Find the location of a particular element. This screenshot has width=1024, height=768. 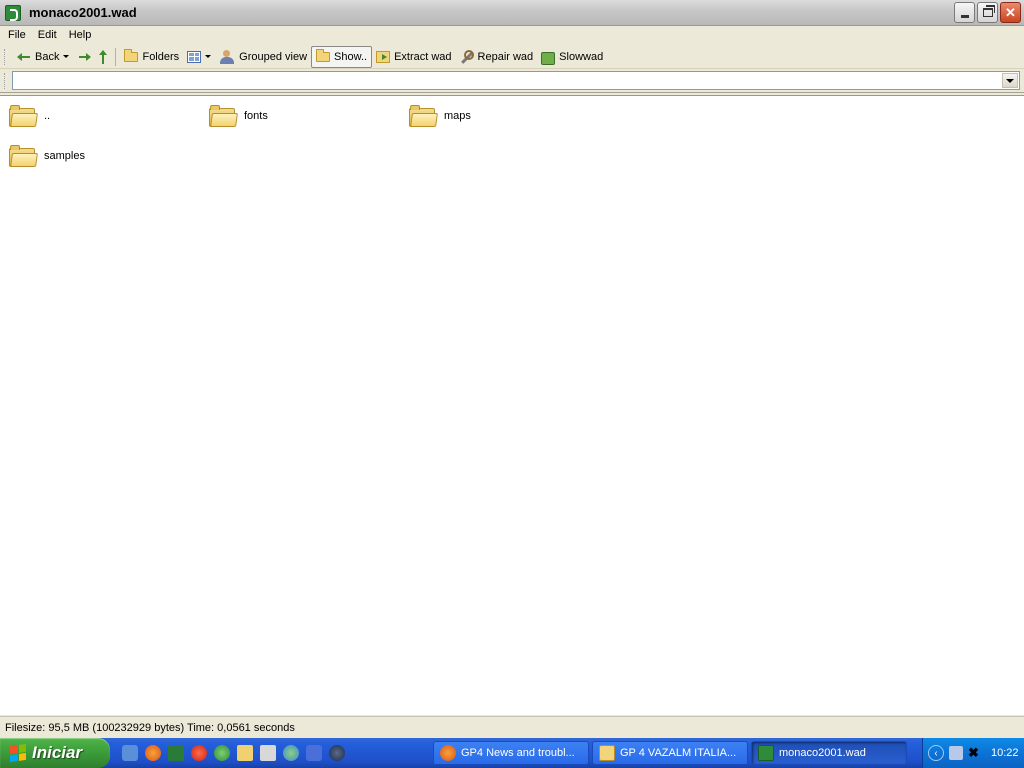

back-arrow-icon is located at coordinates (24, 56).